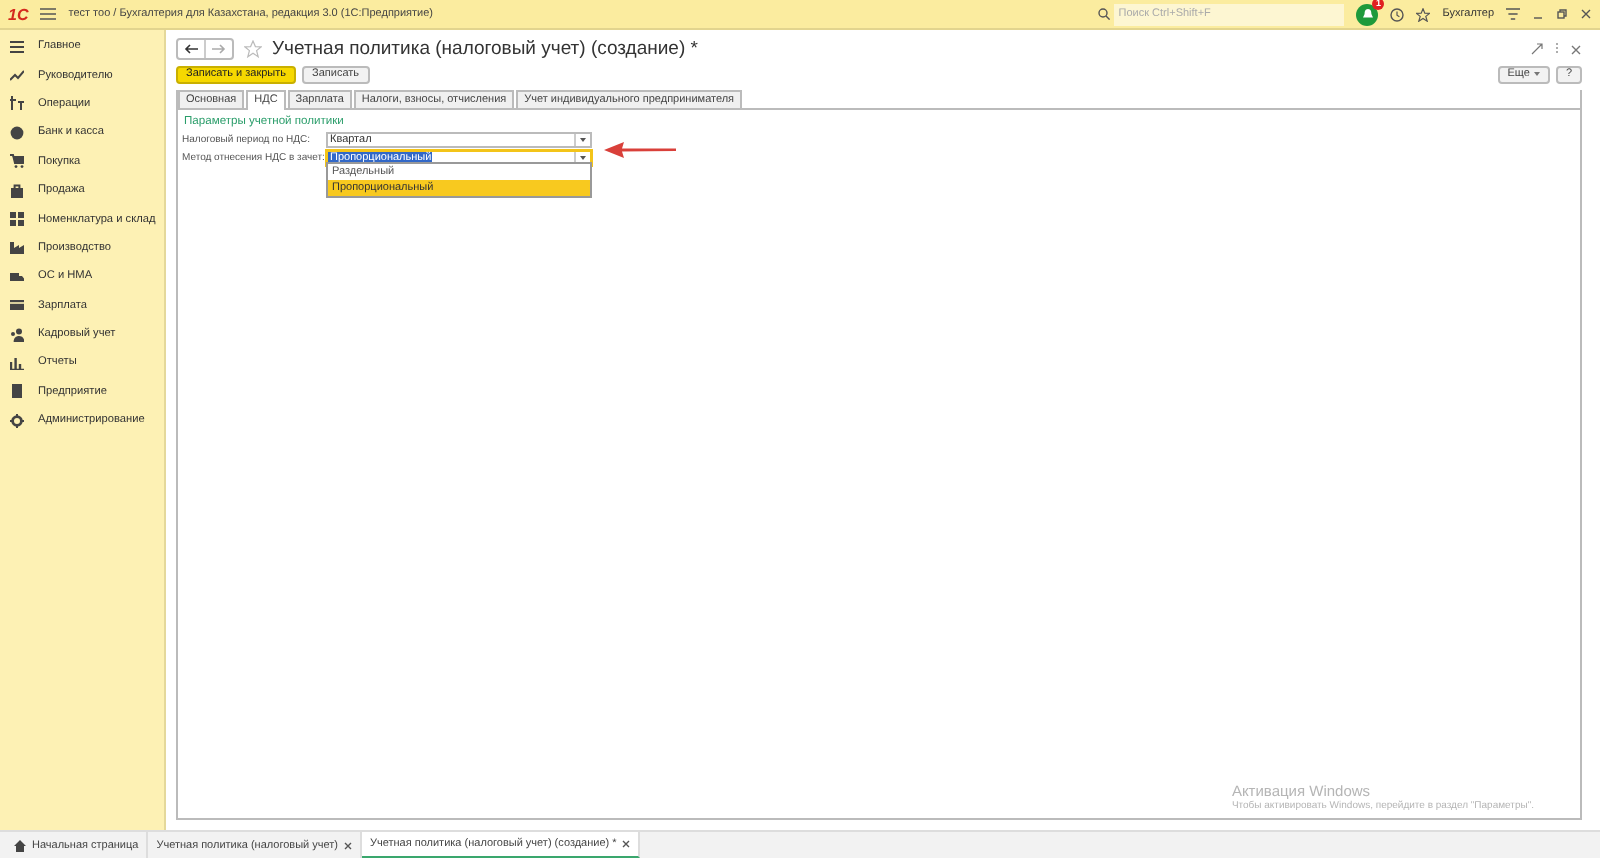 The image size is (1600, 858). Describe the element at coordinates (219, 49) in the screenshot. I see `forward-arrow-icon` at that location.